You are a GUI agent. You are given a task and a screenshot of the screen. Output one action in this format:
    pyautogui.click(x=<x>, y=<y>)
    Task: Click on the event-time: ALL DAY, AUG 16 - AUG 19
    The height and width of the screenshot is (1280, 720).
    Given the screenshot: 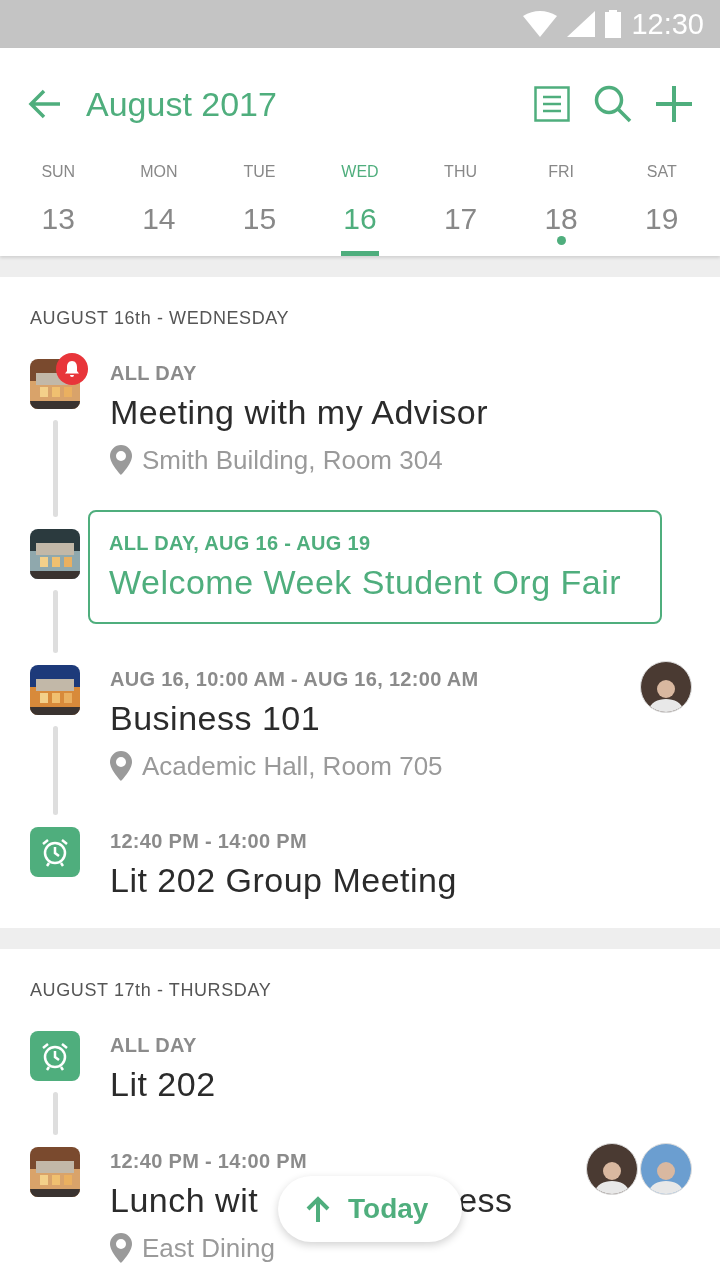 What is the action you would take?
    pyautogui.click(x=240, y=543)
    